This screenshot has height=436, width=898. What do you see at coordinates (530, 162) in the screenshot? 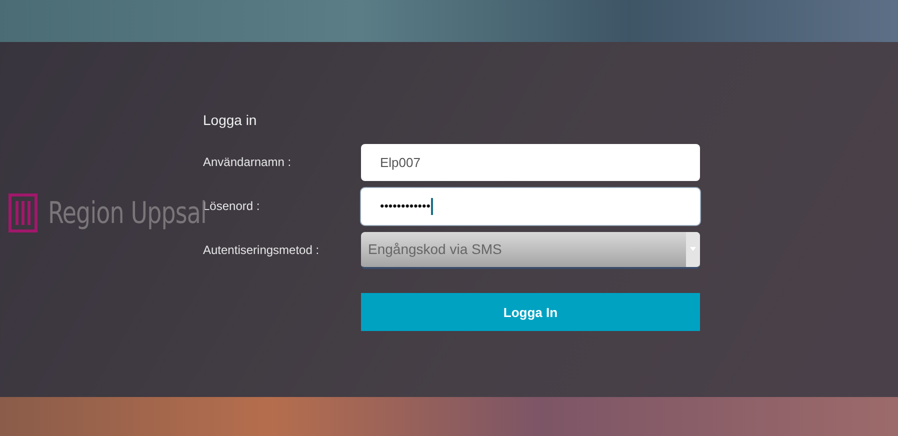
I see `username-field: Elp007` at bounding box center [530, 162].